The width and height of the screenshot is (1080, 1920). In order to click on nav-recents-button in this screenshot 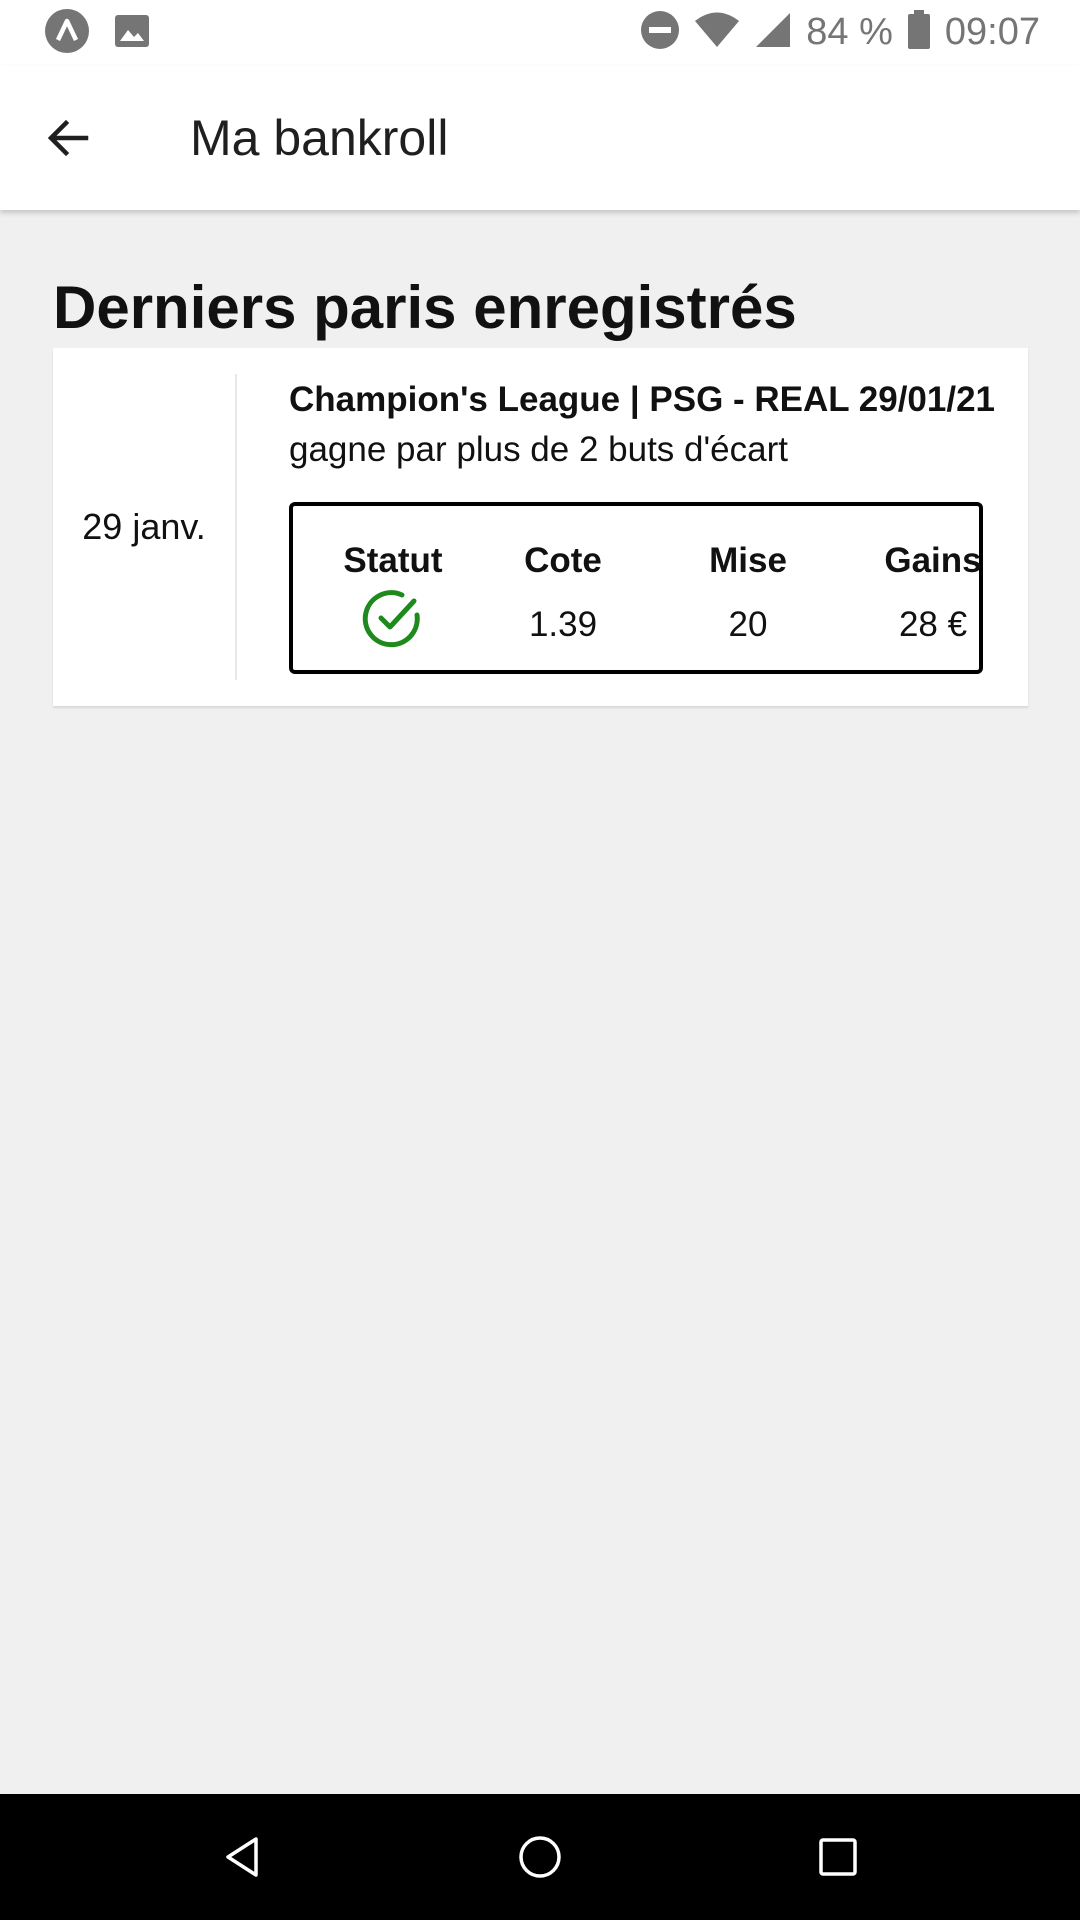, I will do `click(838, 1857)`.